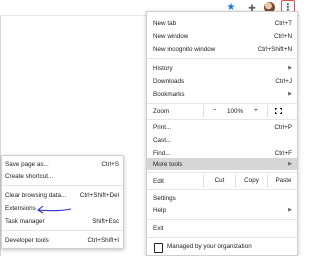  What do you see at coordinates (235, 111) in the screenshot?
I see `zoom-level: 100%` at bounding box center [235, 111].